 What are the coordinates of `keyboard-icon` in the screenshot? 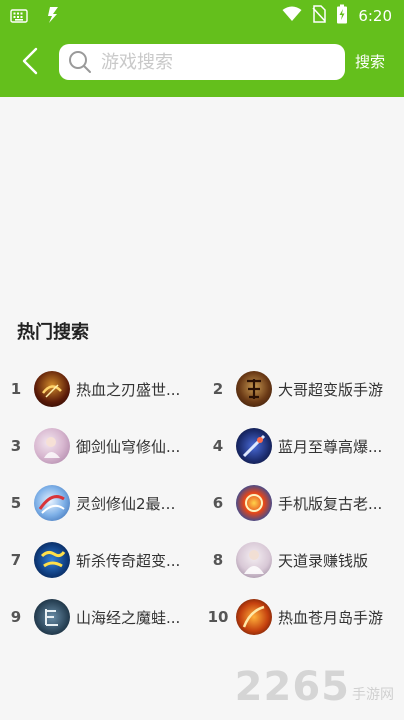 It's located at (19, 17).